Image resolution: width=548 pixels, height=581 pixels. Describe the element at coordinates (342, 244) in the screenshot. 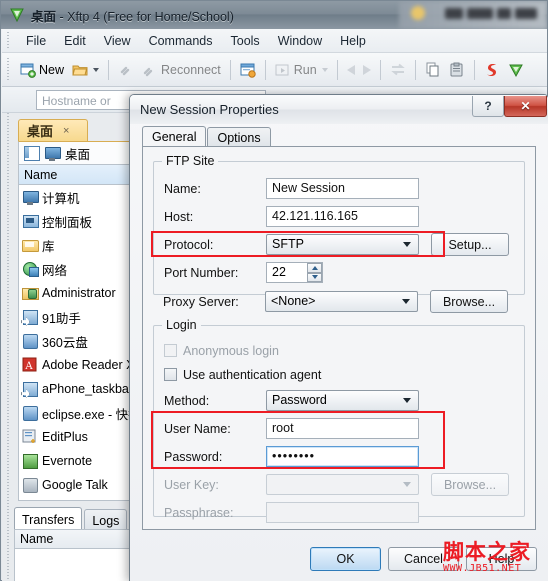

I see `protocol-select: SFTP` at that location.